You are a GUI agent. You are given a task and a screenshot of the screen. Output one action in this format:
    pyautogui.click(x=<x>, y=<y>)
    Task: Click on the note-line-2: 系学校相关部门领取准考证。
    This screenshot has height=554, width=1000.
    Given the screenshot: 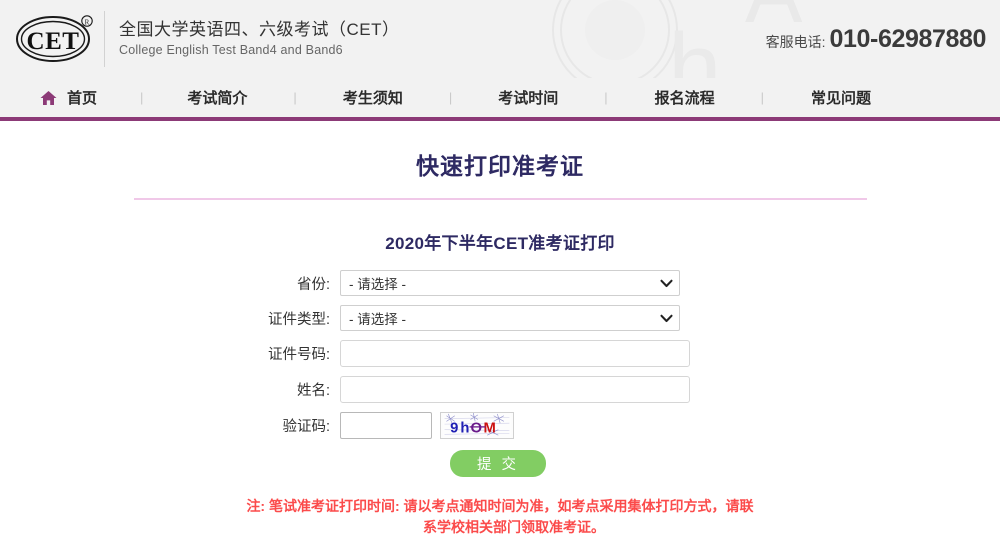 What is the action you would take?
    pyautogui.click(x=514, y=527)
    